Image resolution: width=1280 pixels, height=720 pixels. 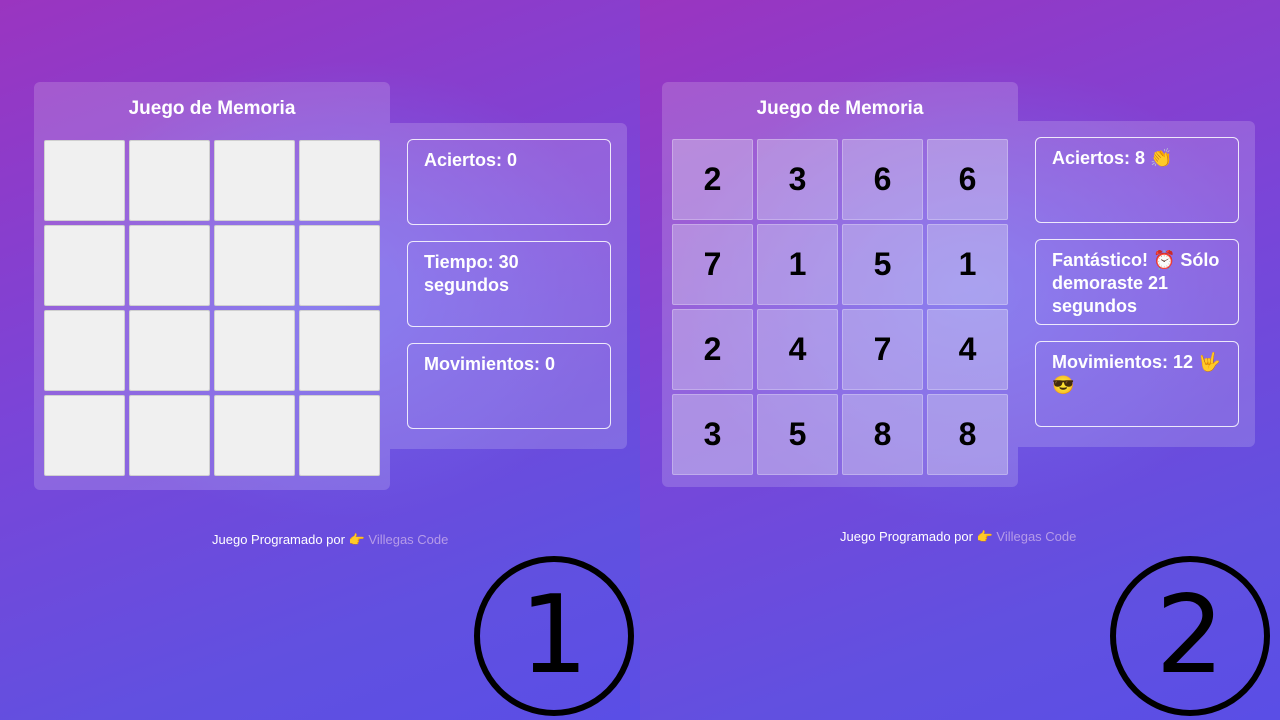 What do you see at coordinates (554, 636) in the screenshot?
I see `step-number-badge: 1` at bounding box center [554, 636].